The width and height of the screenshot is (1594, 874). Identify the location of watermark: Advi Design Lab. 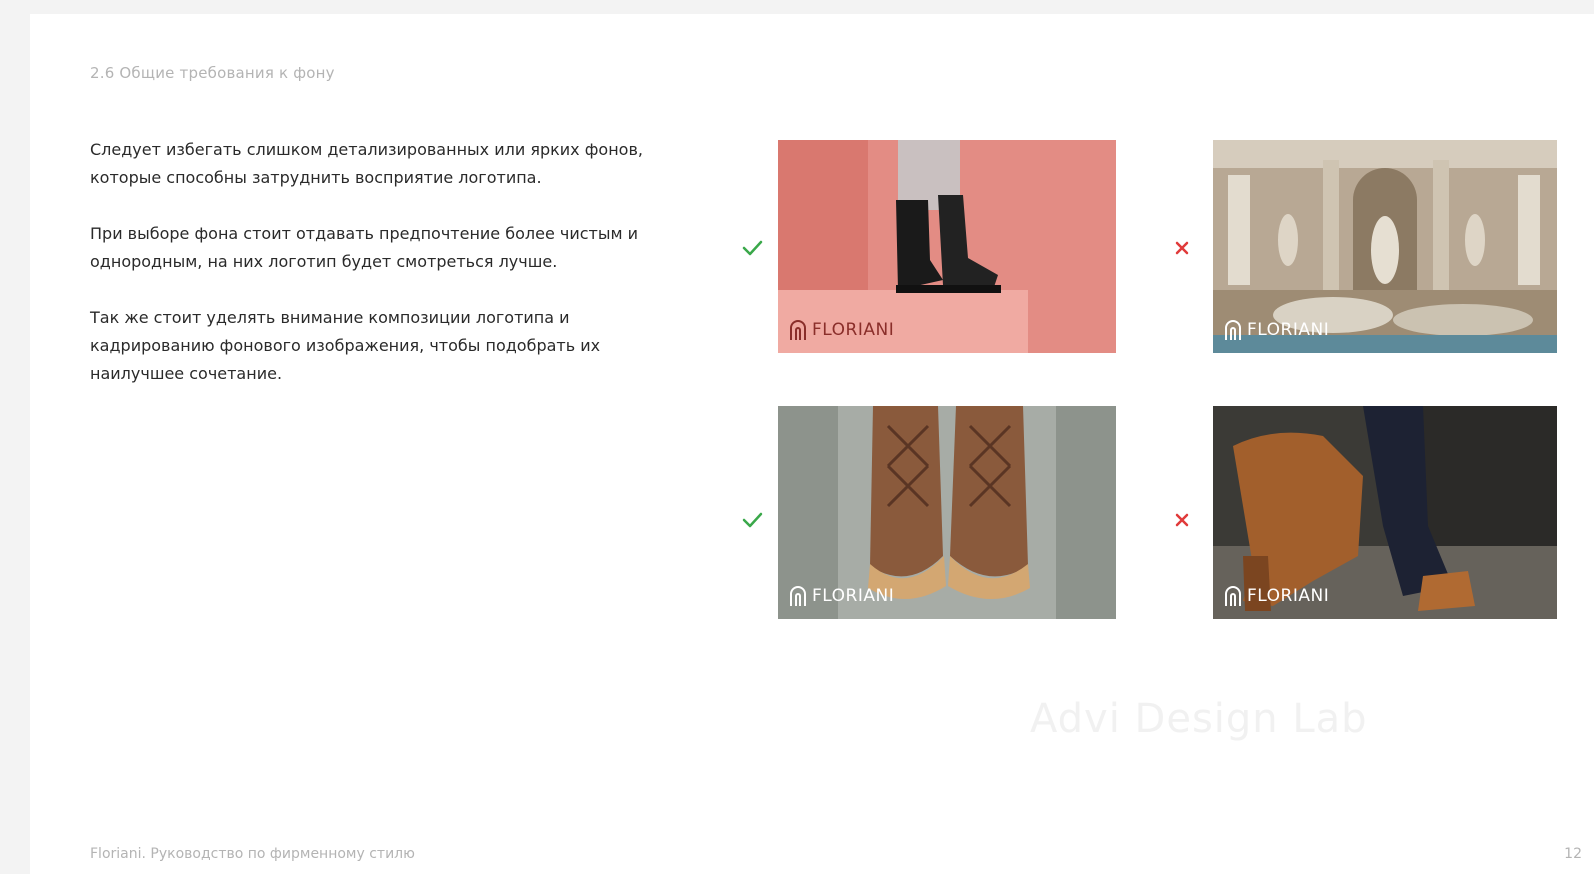
(1199, 719).